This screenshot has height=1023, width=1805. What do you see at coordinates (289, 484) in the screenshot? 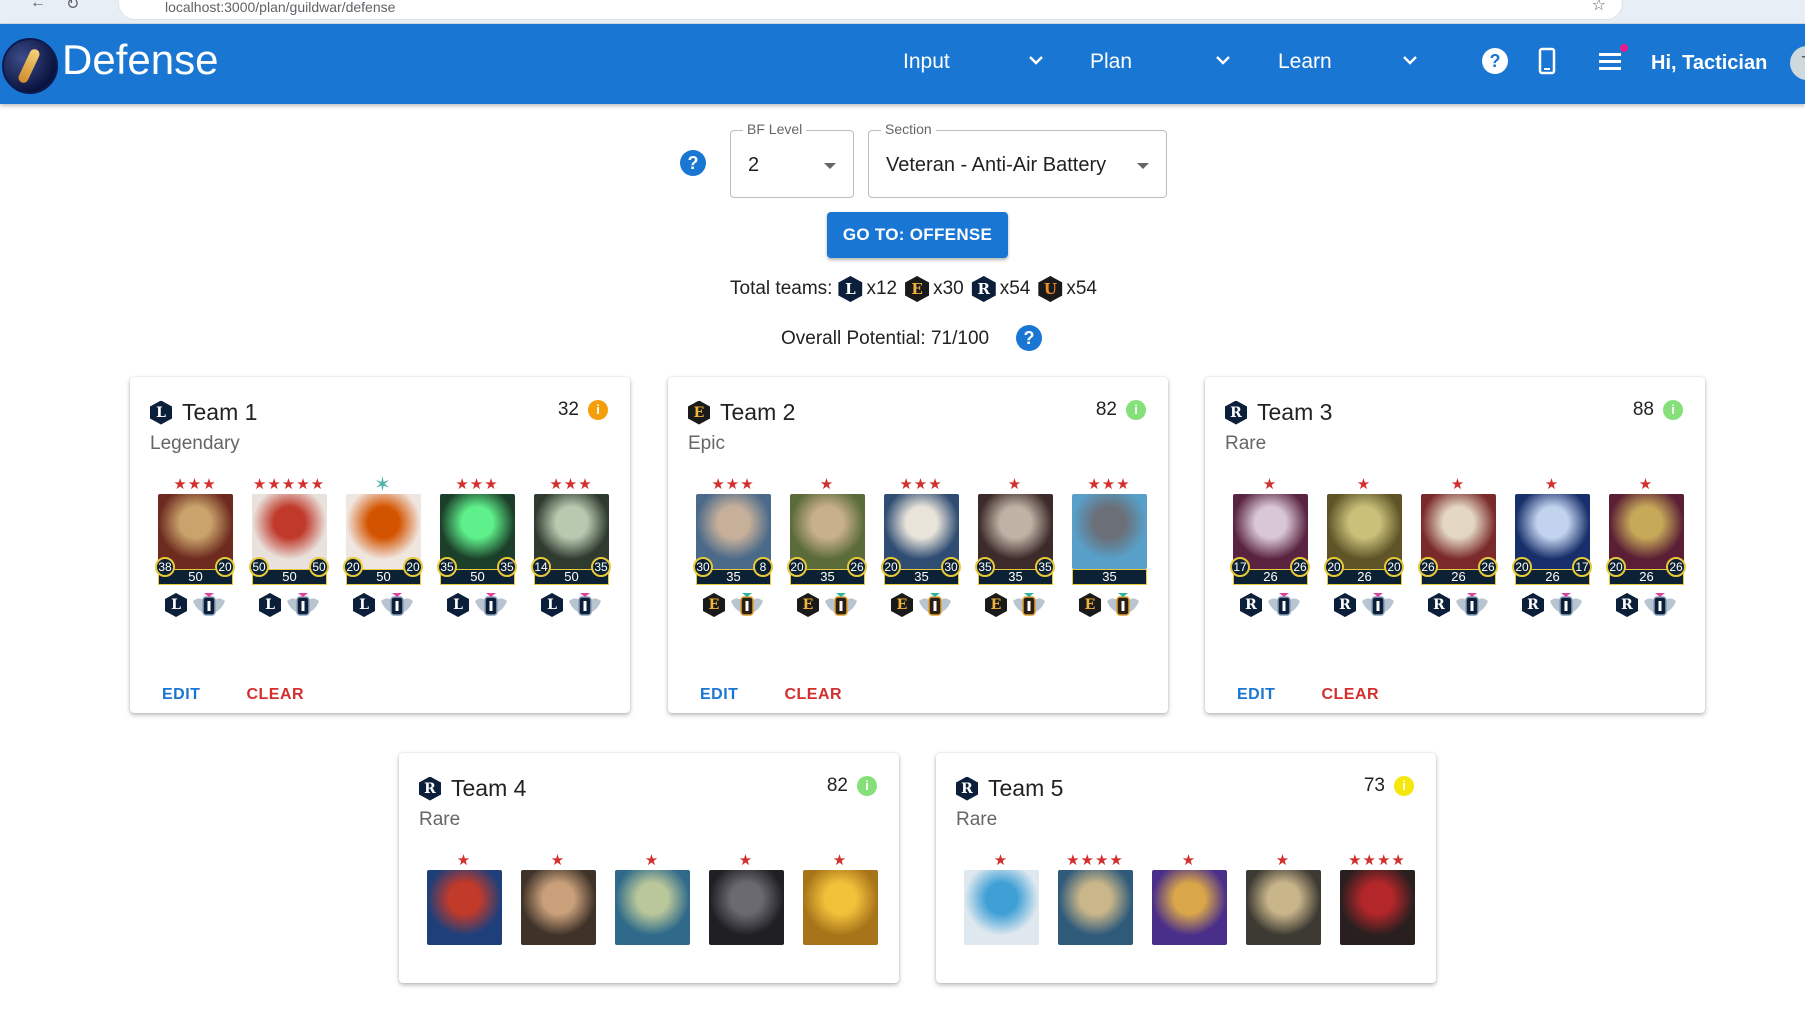
I see `star-rating: ★★★★★` at bounding box center [289, 484].